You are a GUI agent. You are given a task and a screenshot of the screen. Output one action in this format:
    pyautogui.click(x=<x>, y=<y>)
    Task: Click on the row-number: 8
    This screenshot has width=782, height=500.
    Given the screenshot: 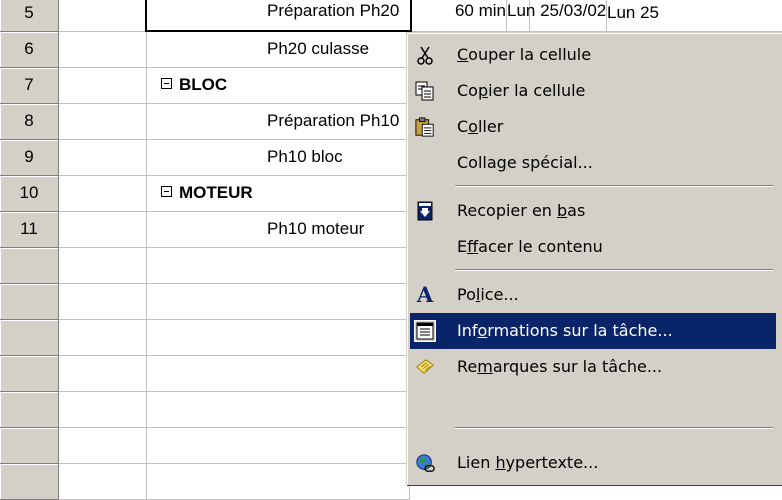 What is the action you would take?
    pyautogui.click(x=29, y=122)
    